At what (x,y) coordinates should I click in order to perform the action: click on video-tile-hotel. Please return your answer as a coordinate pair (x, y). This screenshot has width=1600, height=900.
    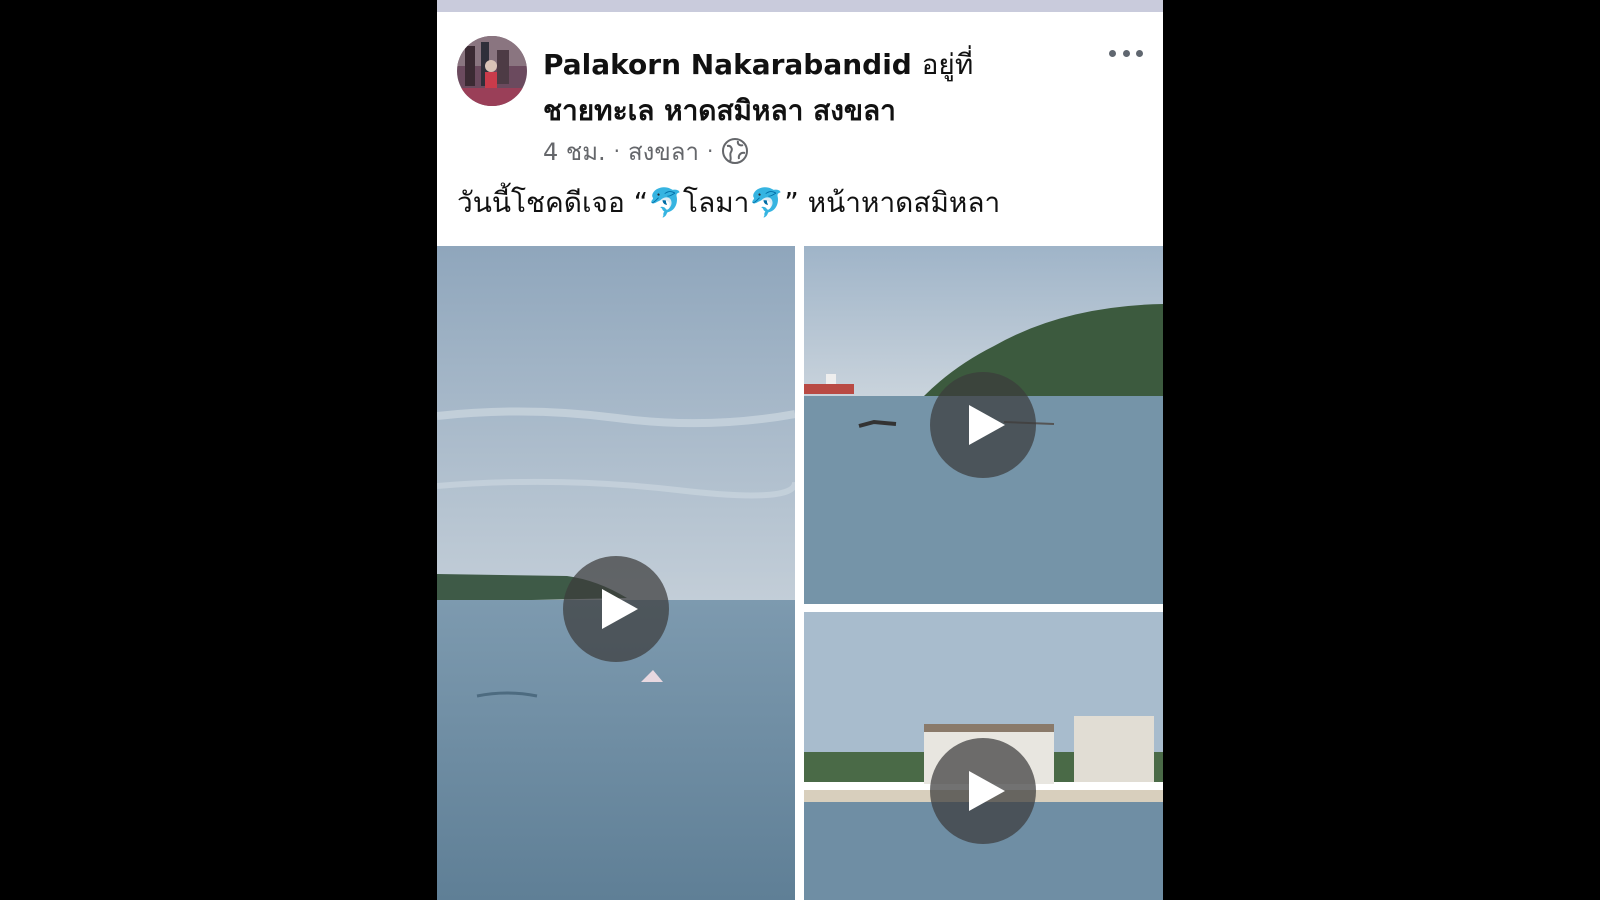
    Looking at the image, I should click on (983, 756).